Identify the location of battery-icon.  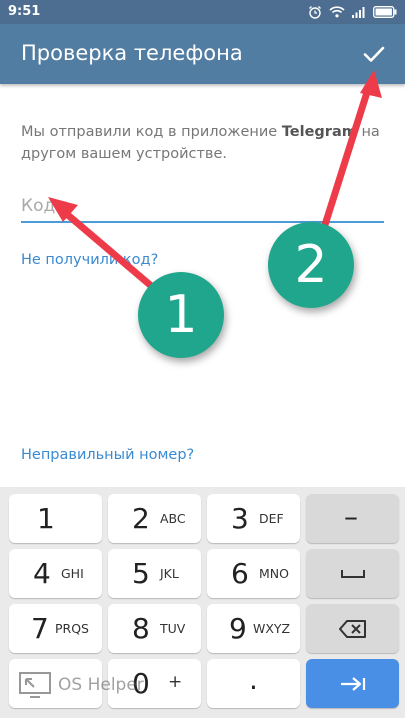
(385, 12).